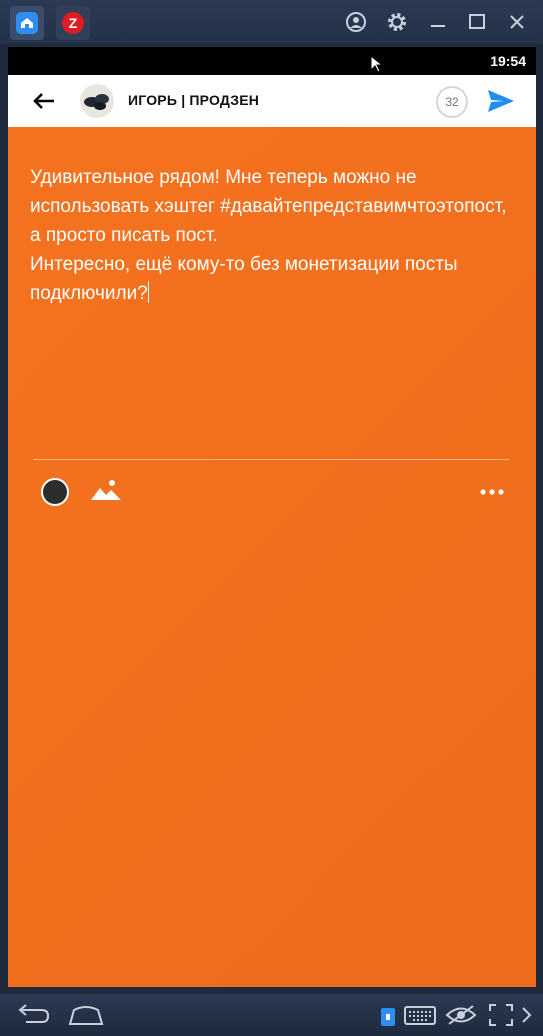  I want to click on character-counter: 32, so click(452, 102).